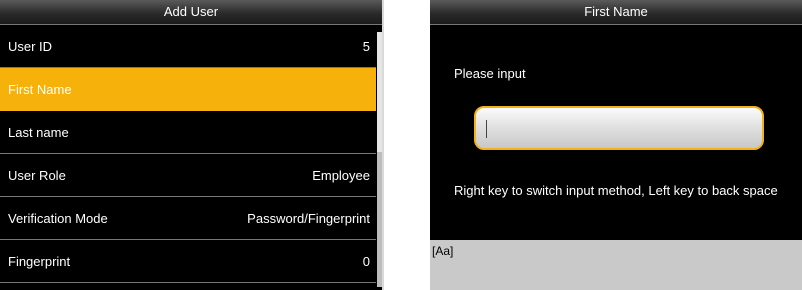 This screenshot has height=290, width=802. What do you see at coordinates (442, 251) in the screenshot?
I see `input-method-indicator: [Aa]` at bounding box center [442, 251].